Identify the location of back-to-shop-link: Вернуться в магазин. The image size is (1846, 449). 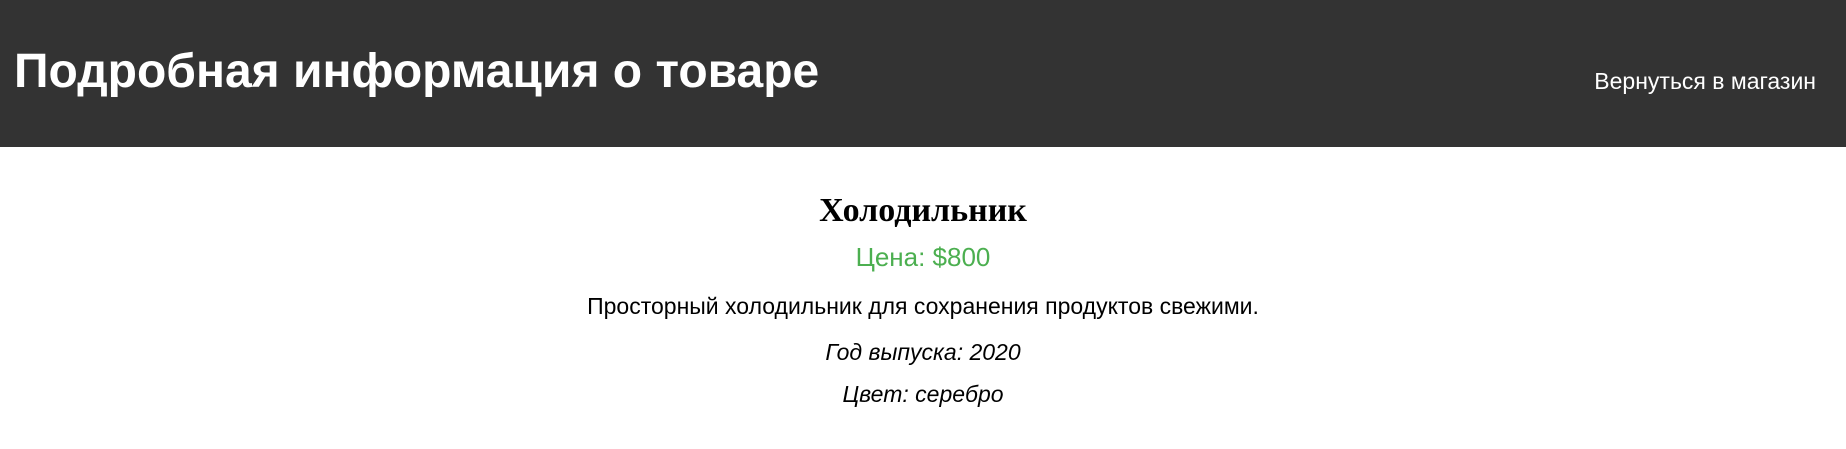
(1705, 81).